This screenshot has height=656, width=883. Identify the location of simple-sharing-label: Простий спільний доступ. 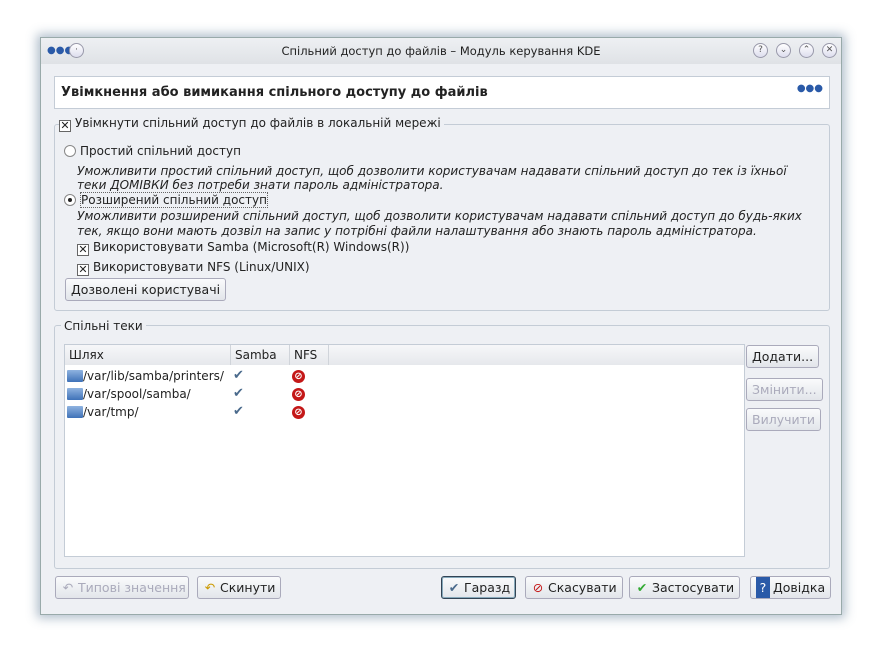
(160, 151).